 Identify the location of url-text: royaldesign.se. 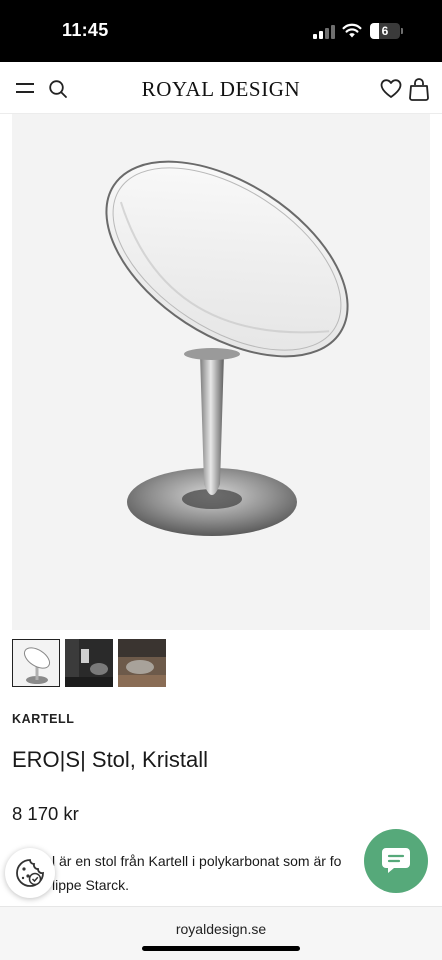
(221, 929).